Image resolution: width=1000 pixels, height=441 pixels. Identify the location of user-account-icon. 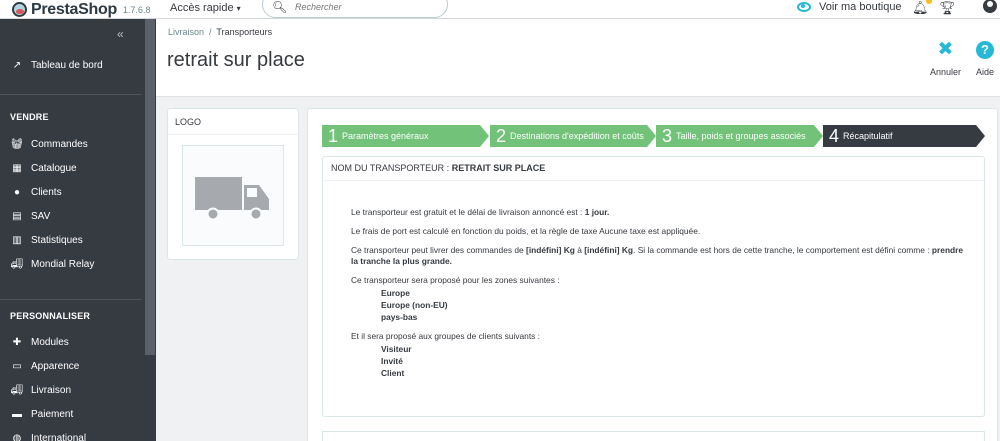
(990, 6).